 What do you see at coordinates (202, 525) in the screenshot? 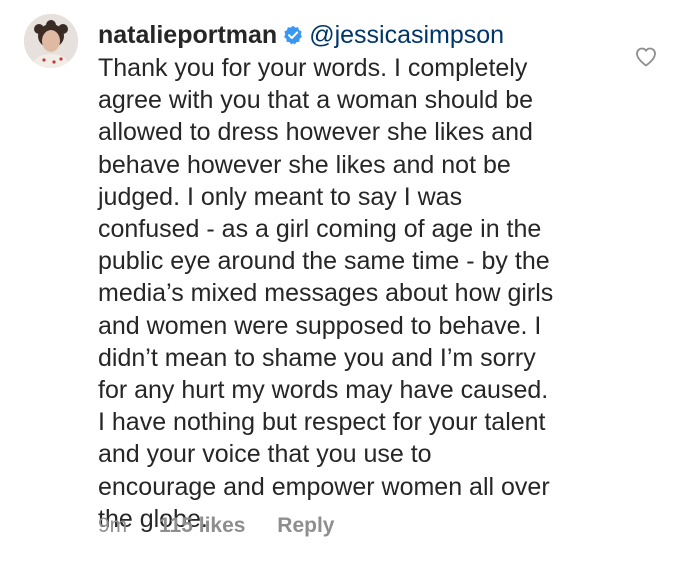
I see `likes-count-link: 115 likes` at bounding box center [202, 525].